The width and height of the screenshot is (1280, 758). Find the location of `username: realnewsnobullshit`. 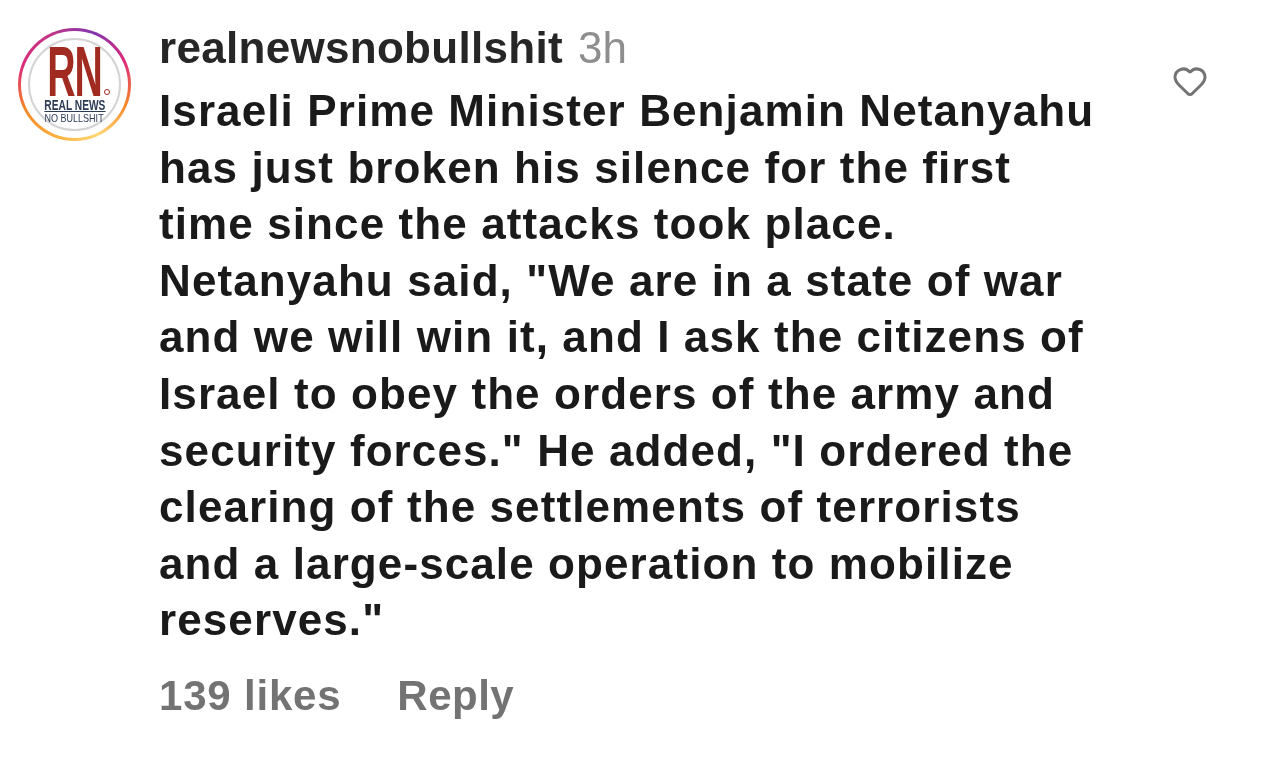

username: realnewsnobullshit is located at coordinates (361, 48).